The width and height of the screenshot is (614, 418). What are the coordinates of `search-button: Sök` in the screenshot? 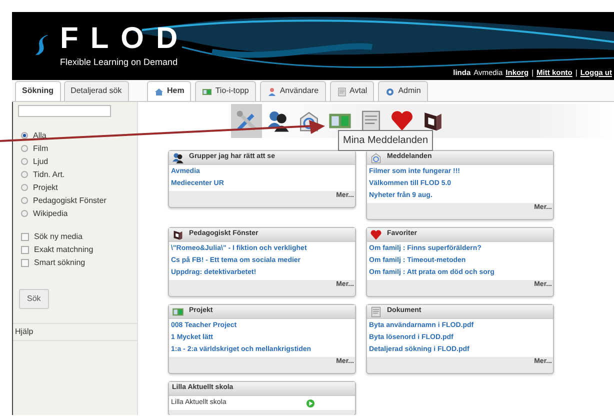 It's located at (34, 299).